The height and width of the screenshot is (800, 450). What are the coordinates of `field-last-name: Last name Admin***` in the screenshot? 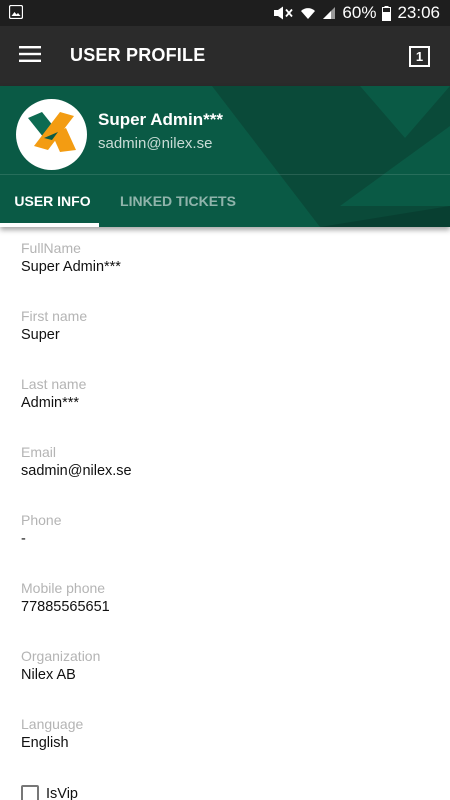 It's located at (226, 410).